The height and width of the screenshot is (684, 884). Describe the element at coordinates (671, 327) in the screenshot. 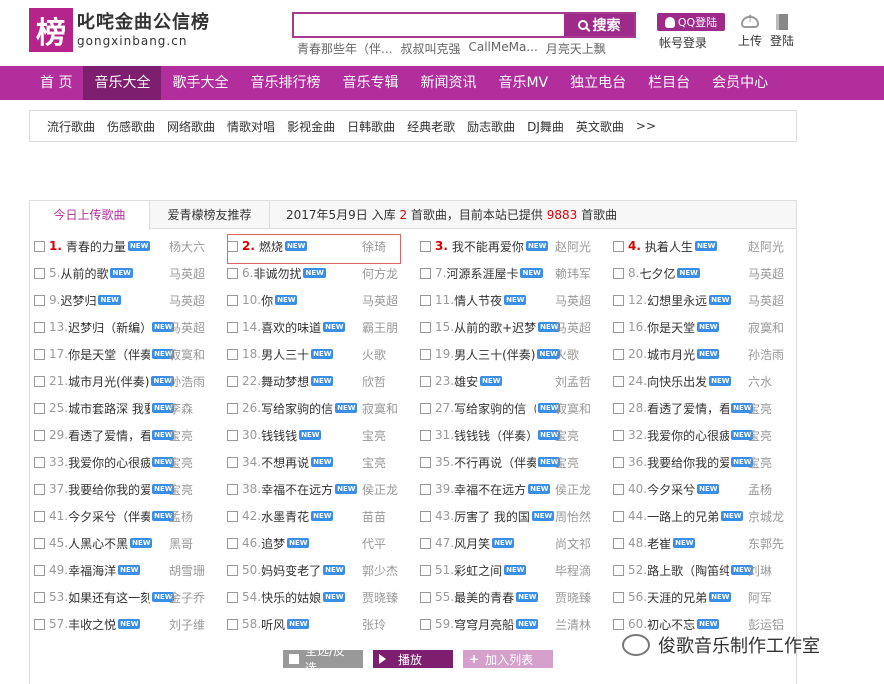

I see `song-title: 你是天堂` at that location.